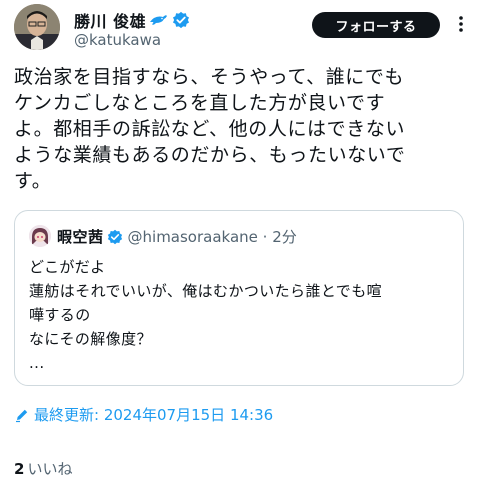 Image resolution: width=480 pixels, height=482 pixels. What do you see at coordinates (37, 27) in the screenshot?
I see `author-avatar` at bounding box center [37, 27].